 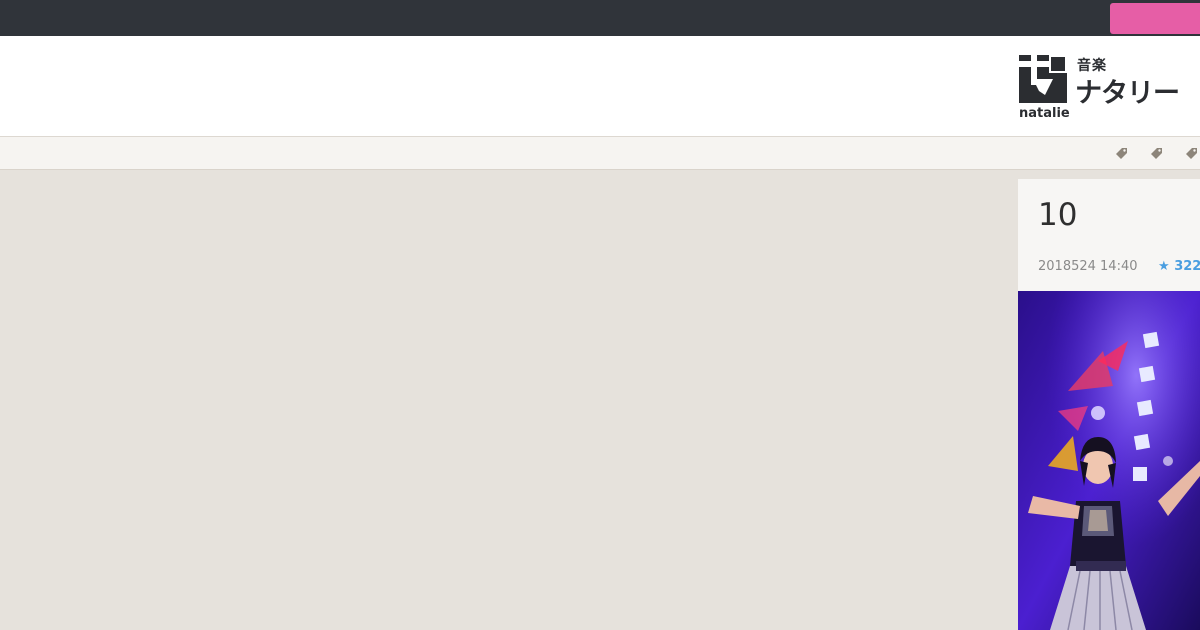 I want to click on logo-sub-text: natalie, so click(x=1044, y=113).